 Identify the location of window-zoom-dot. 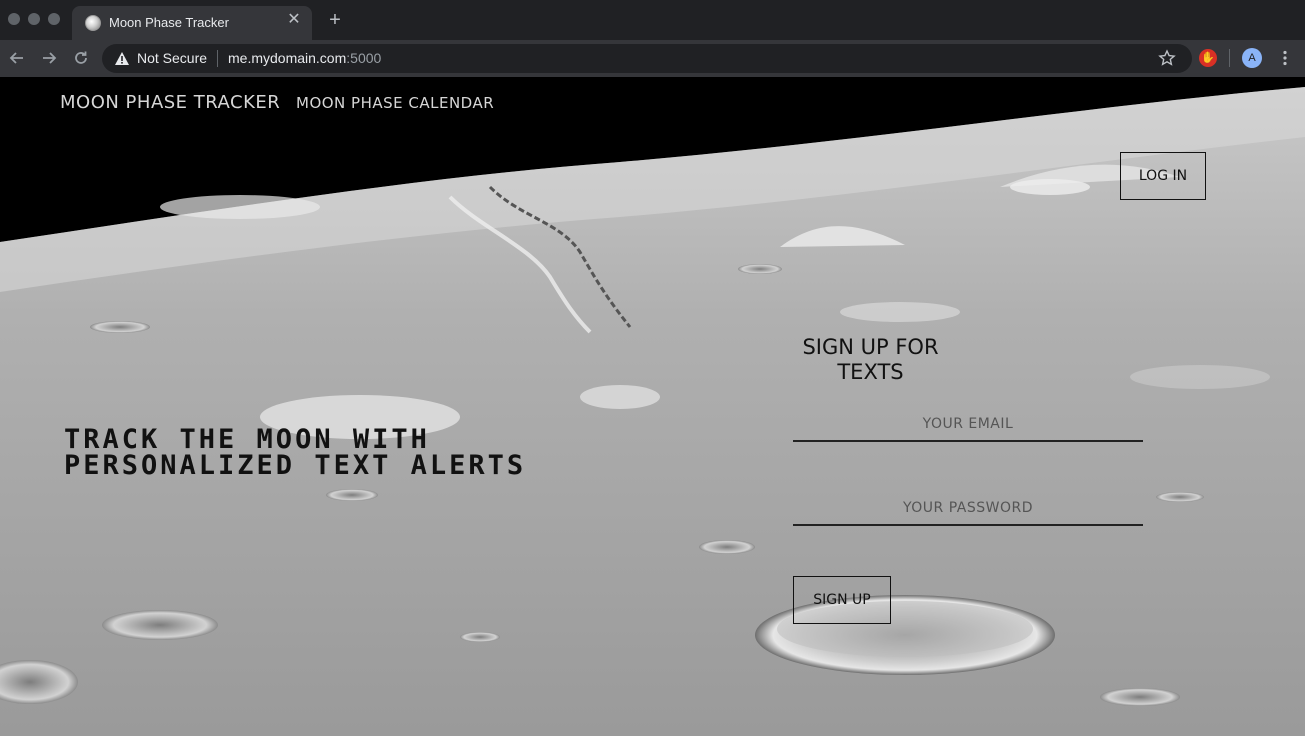
(54, 19).